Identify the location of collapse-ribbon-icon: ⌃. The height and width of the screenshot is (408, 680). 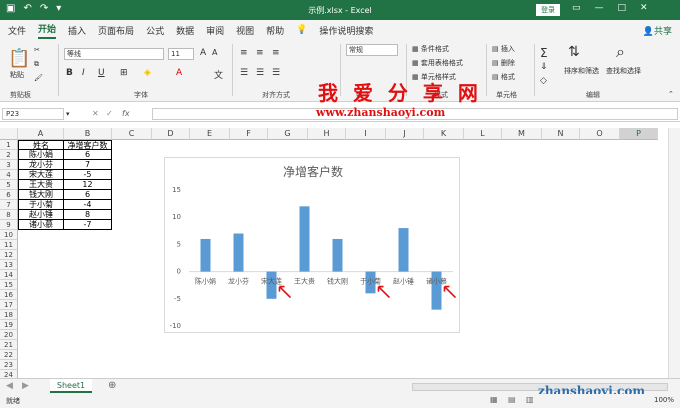
(671, 94).